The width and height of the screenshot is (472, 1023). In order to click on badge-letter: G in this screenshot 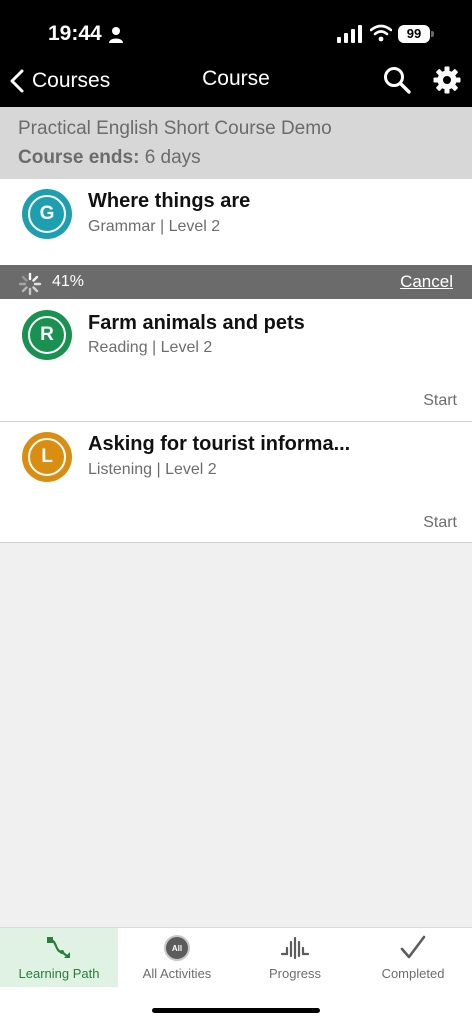, I will do `click(47, 214)`.